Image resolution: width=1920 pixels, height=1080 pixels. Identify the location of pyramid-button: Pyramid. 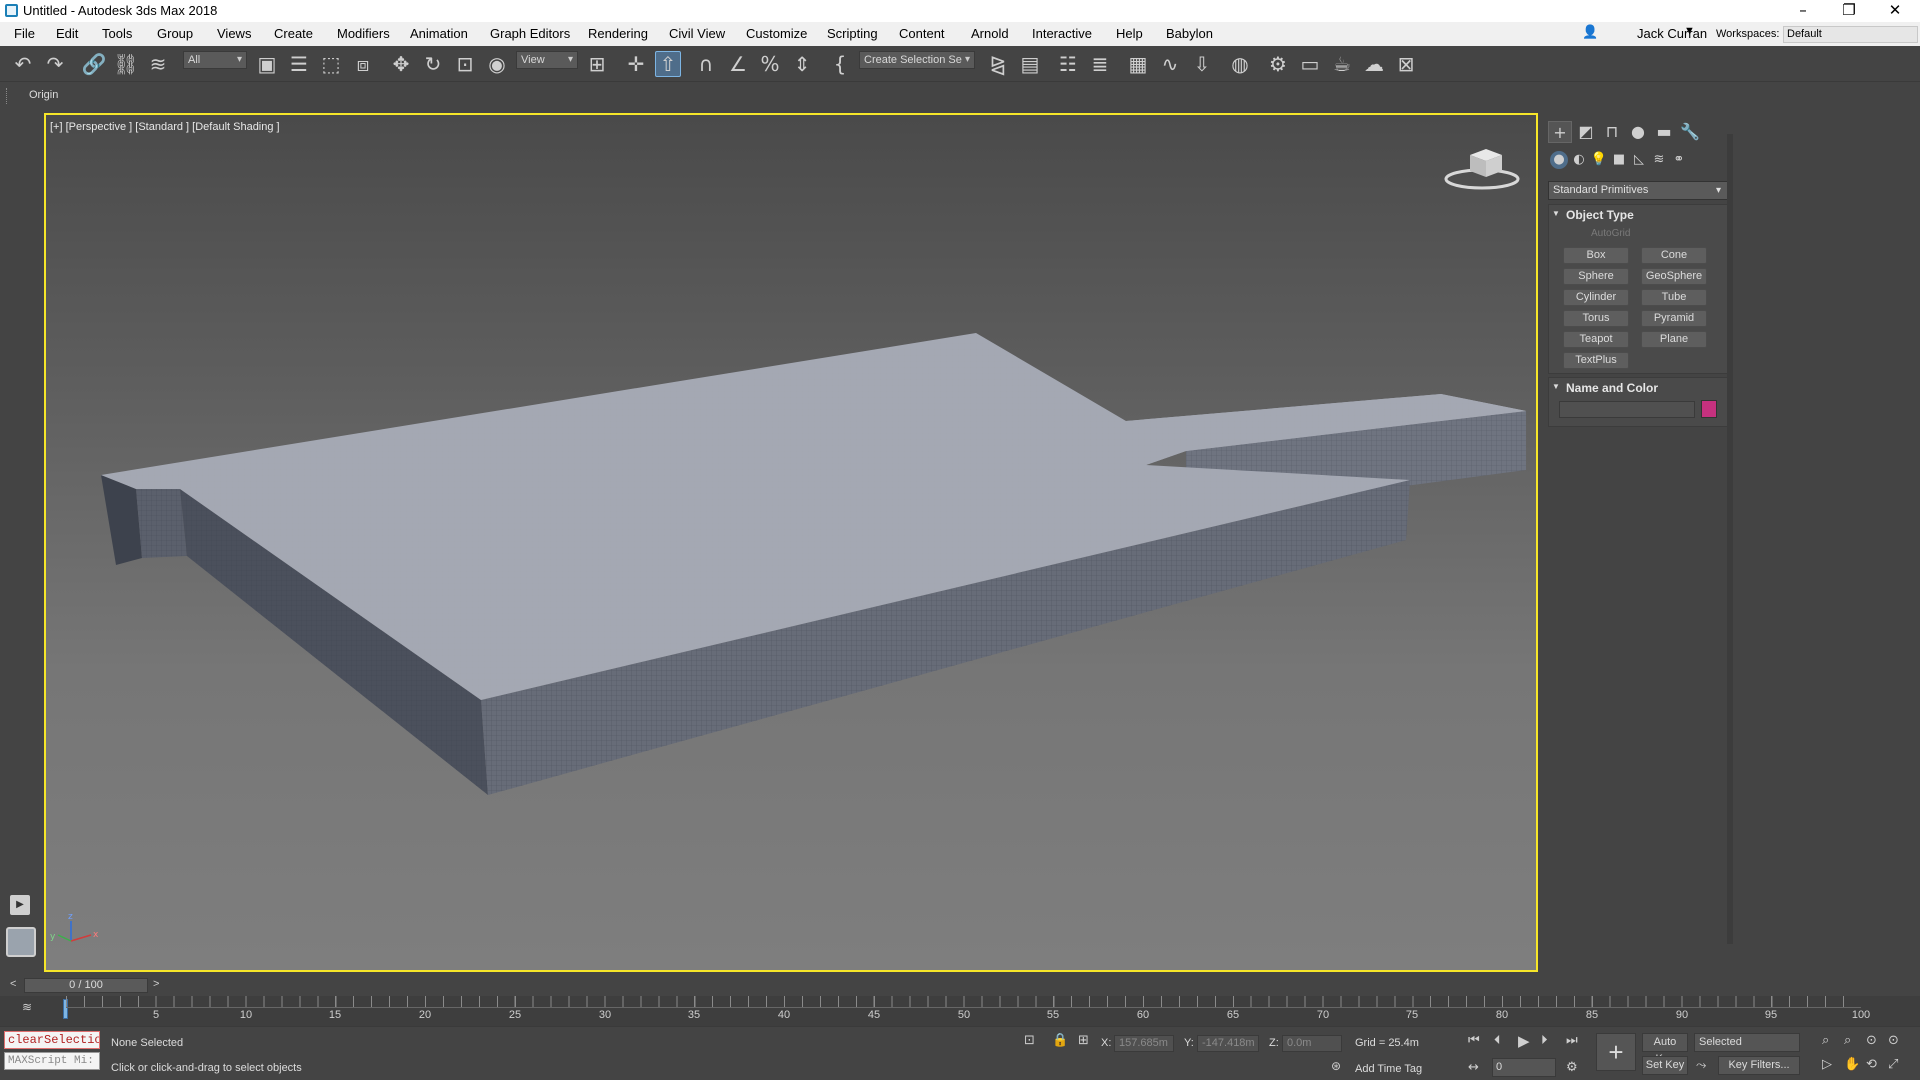
(1674, 318).